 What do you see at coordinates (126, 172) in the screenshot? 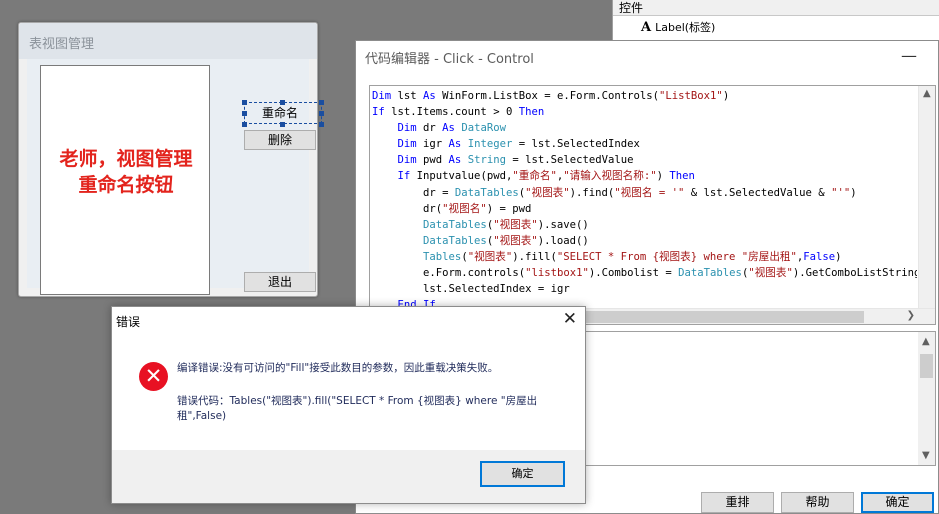
I see `annotation-text: 老师，视图管理重命名按钮` at bounding box center [126, 172].